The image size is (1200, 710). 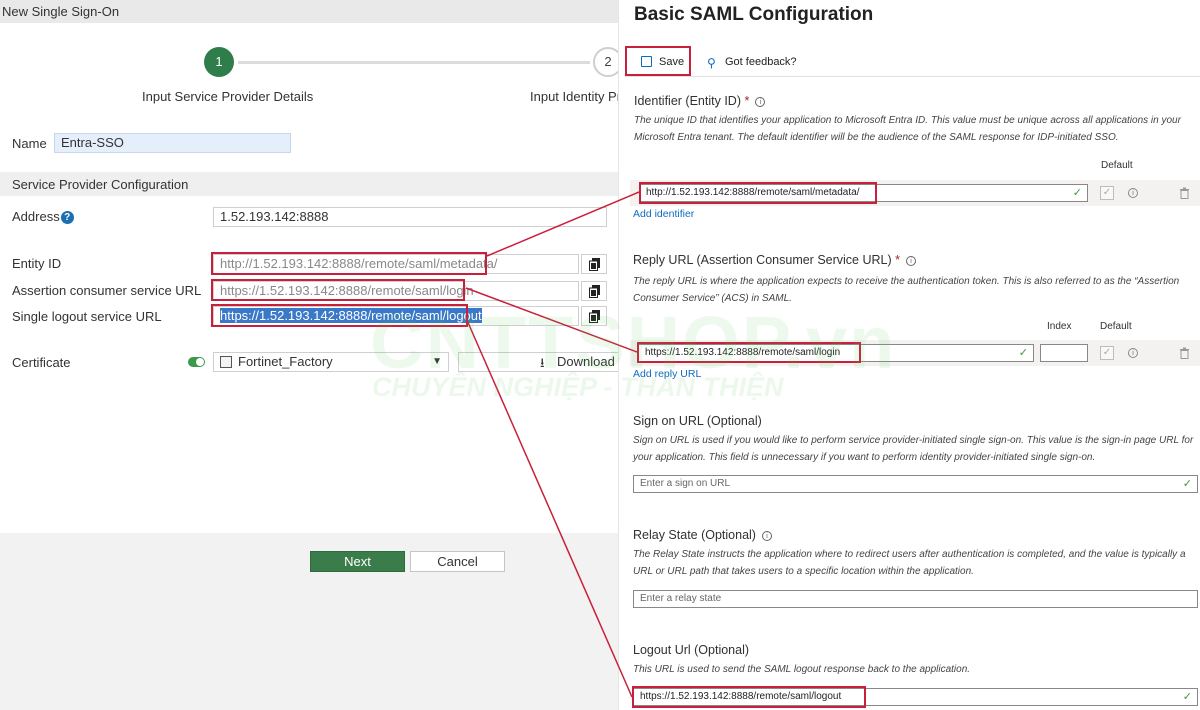 I want to click on acs-label: Assertion consumer service URL, so click(x=107, y=290).